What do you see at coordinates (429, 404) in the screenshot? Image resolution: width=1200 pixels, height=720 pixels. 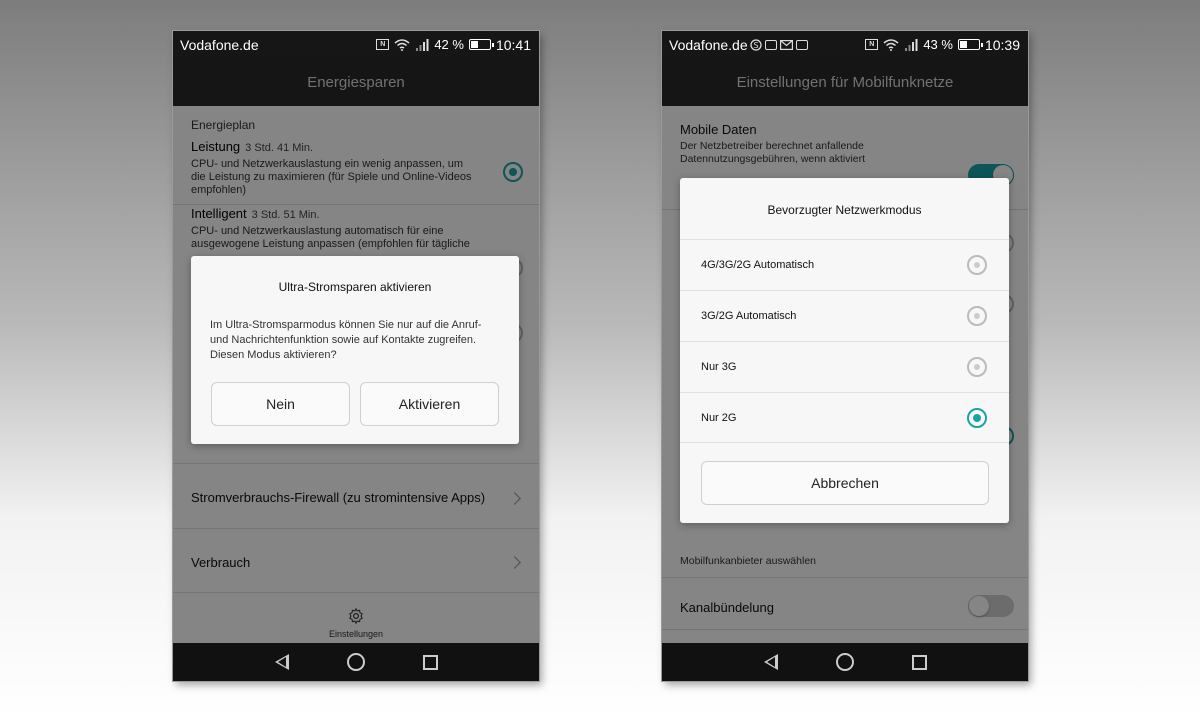 I see `activate-button: Aktivieren` at bounding box center [429, 404].